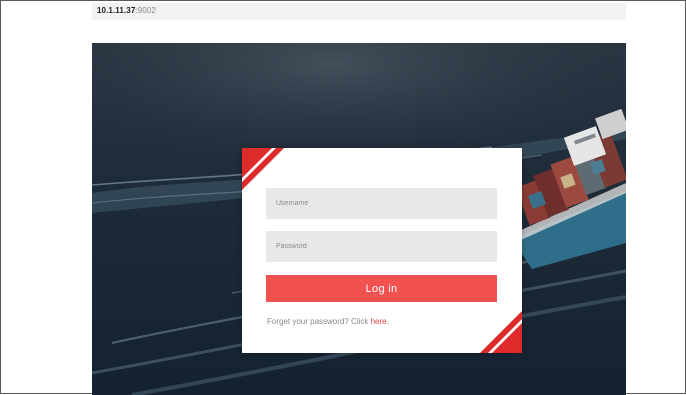  Describe the element at coordinates (381, 246) in the screenshot. I see `password-input` at that location.